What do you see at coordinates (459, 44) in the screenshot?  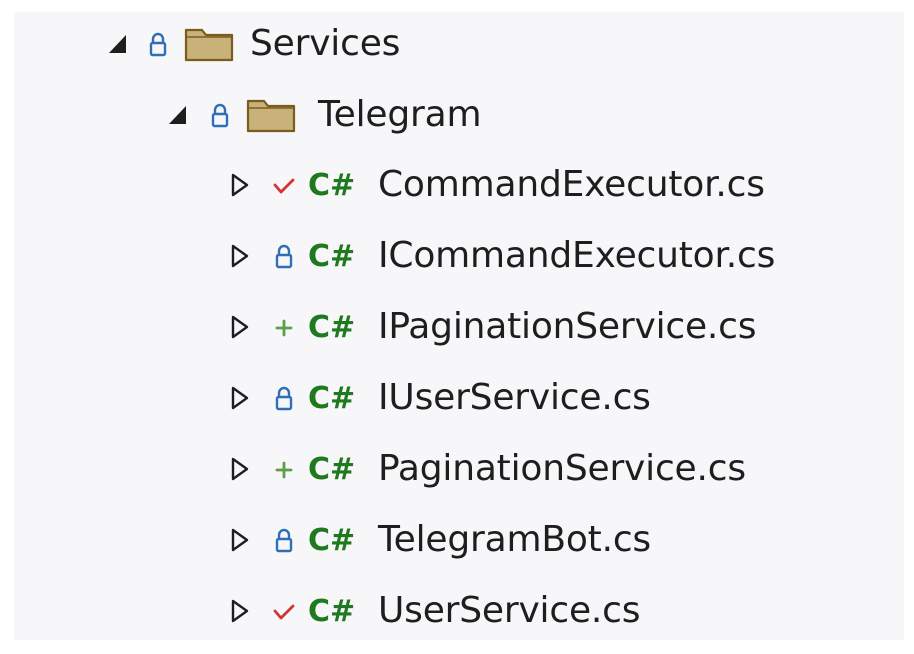 I see `tree-row-services-folder: Services` at bounding box center [459, 44].